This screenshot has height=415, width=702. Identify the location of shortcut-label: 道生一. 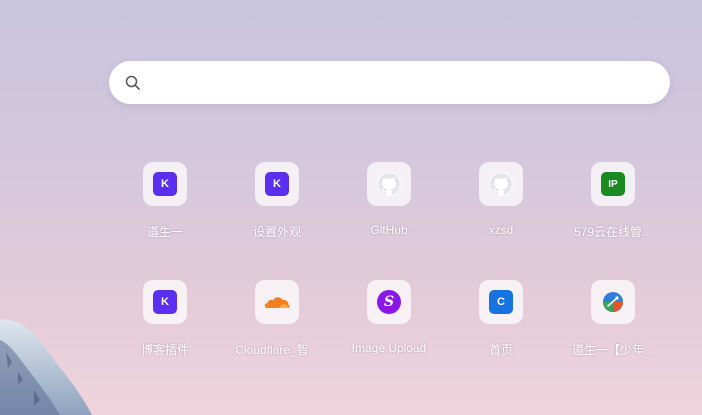
(164, 232).